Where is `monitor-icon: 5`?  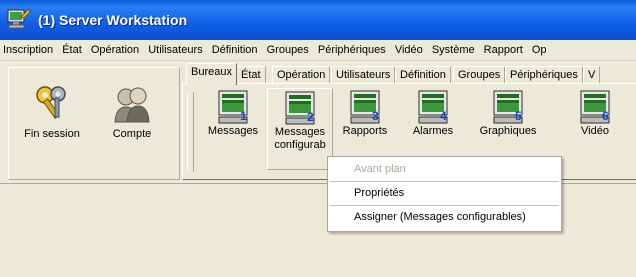
monitor-icon: 5 is located at coordinates (508, 107).